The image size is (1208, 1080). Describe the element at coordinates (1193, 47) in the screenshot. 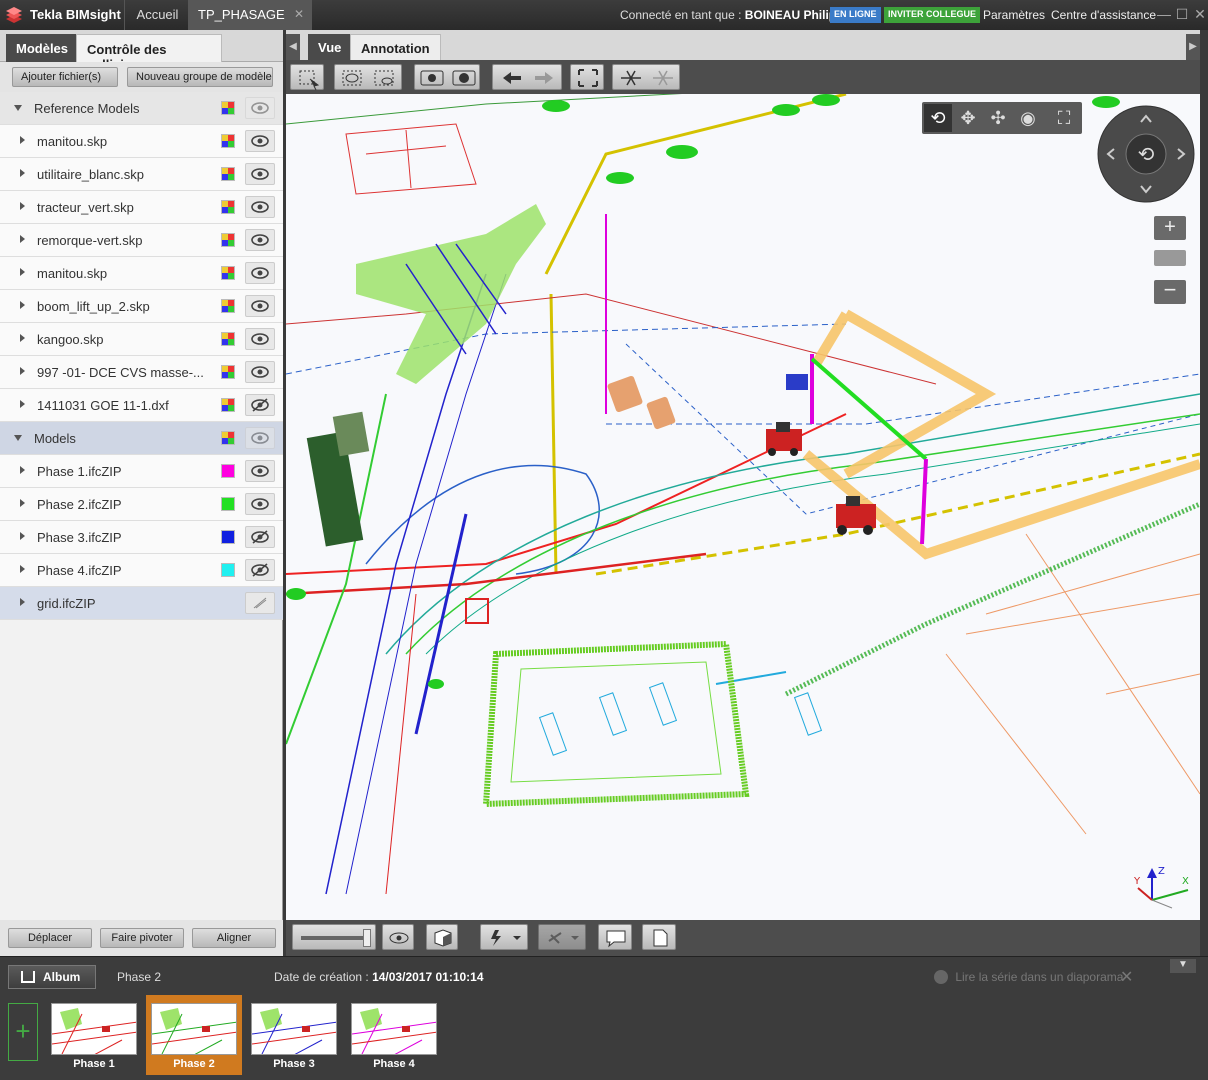

I see `collapse-right-icon: ▶` at that location.